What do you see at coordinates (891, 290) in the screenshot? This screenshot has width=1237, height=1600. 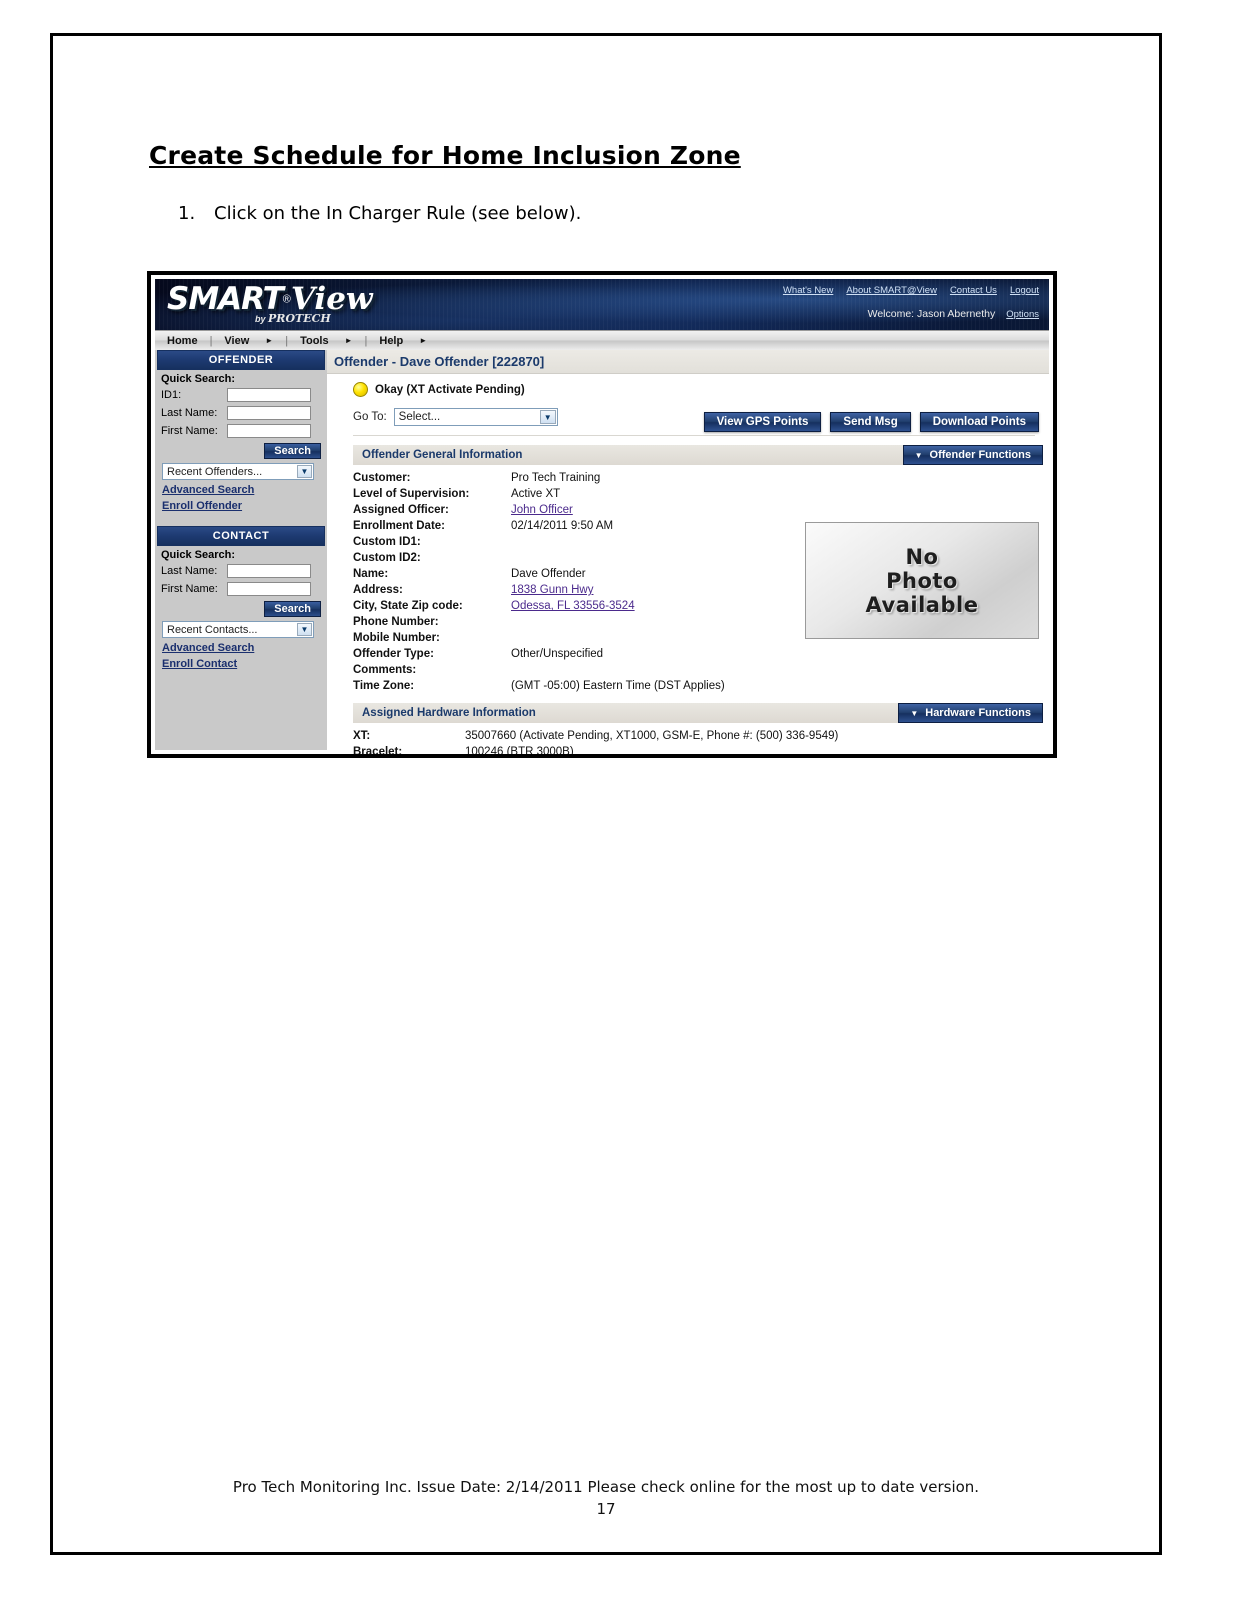 I see `link-about-smartview: About SMART@View` at bounding box center [891, 290].